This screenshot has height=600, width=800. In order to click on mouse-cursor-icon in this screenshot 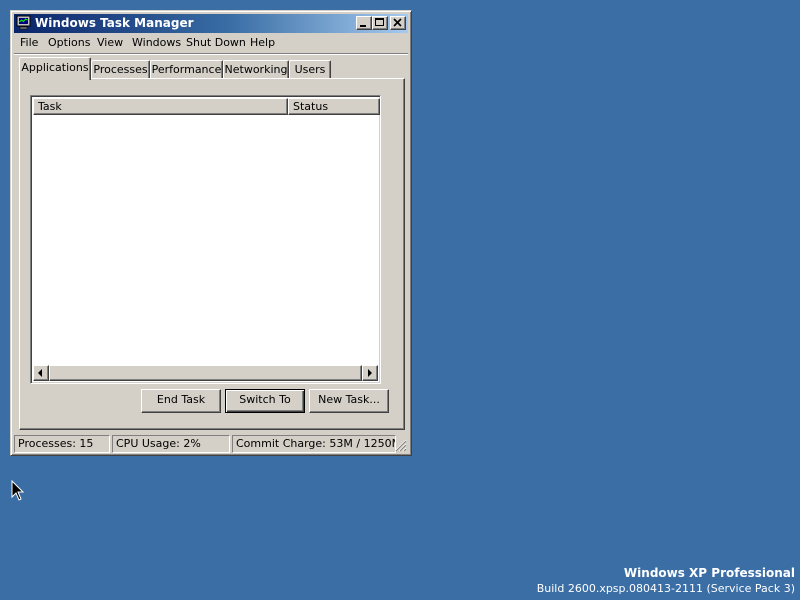, I will do `click(17, 490)`.